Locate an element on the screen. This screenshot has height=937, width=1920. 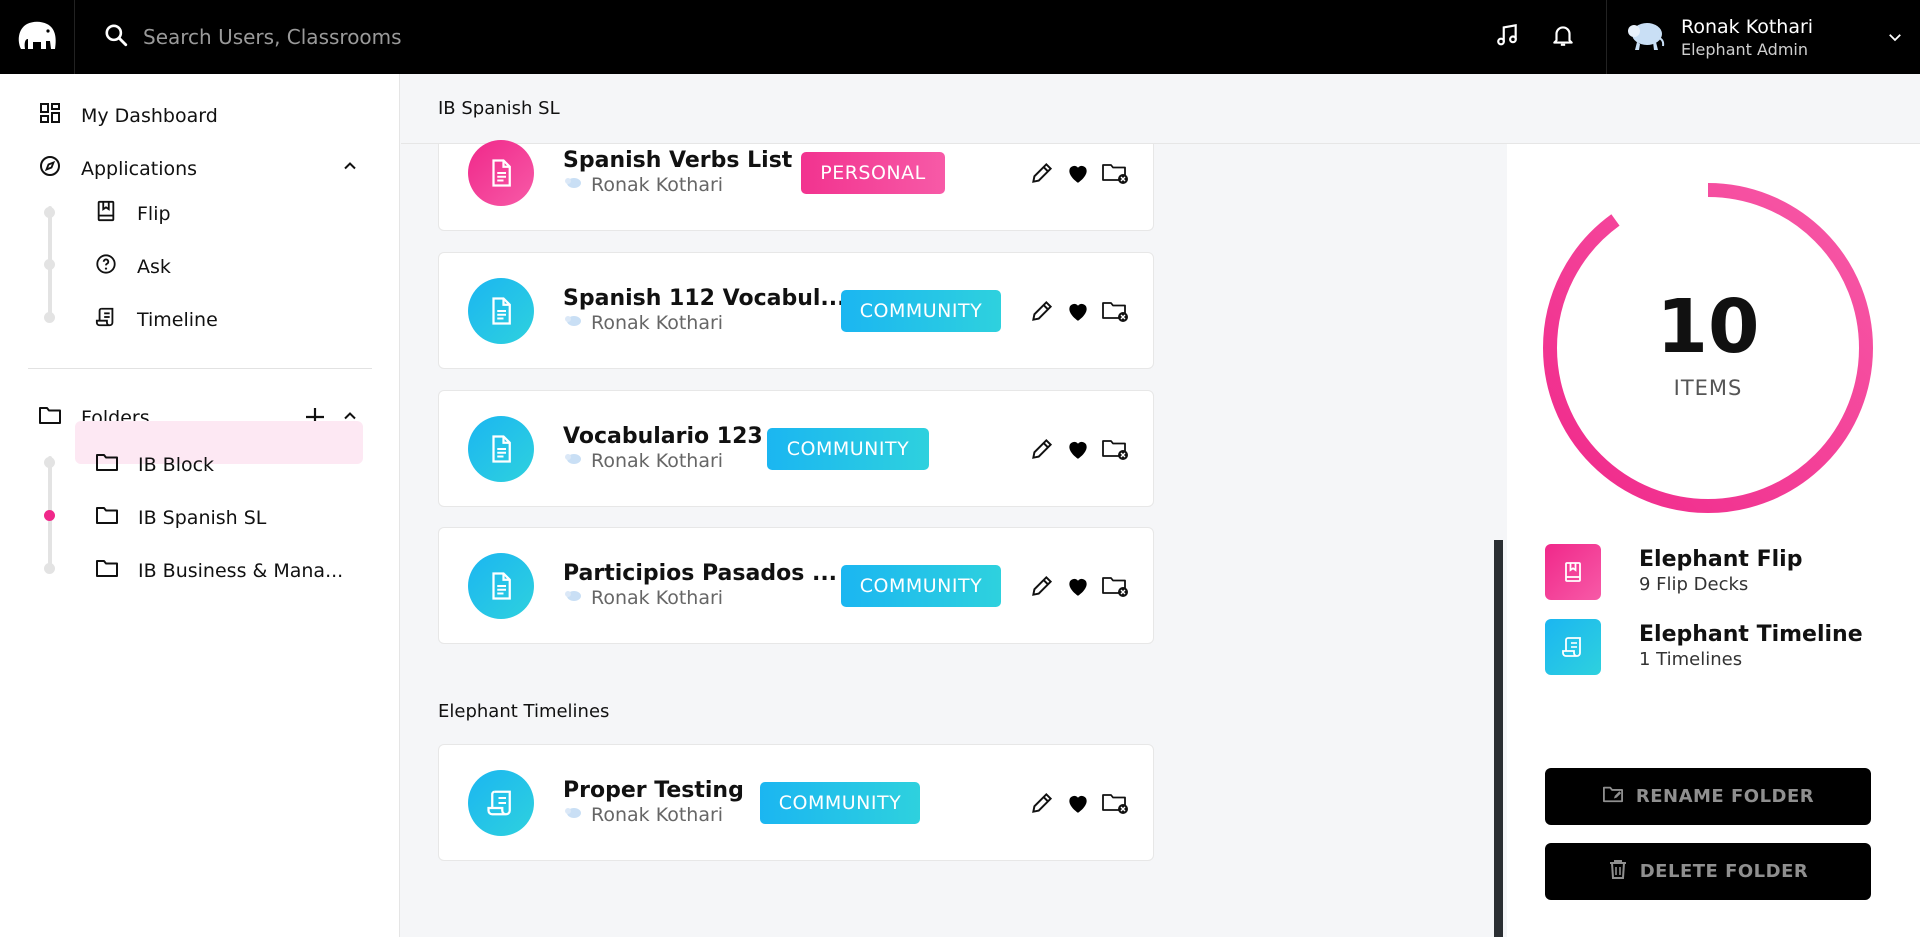
trash-icon is located at coordinates (1618, 871).